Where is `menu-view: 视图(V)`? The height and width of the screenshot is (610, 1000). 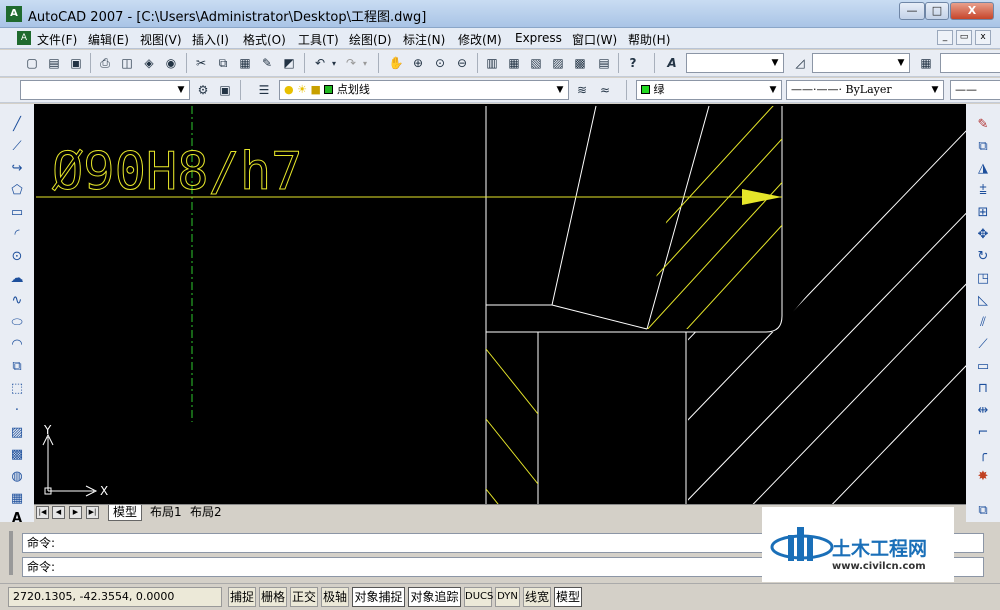
menu-view: 视图(V) is located at coordinates (161, 39).